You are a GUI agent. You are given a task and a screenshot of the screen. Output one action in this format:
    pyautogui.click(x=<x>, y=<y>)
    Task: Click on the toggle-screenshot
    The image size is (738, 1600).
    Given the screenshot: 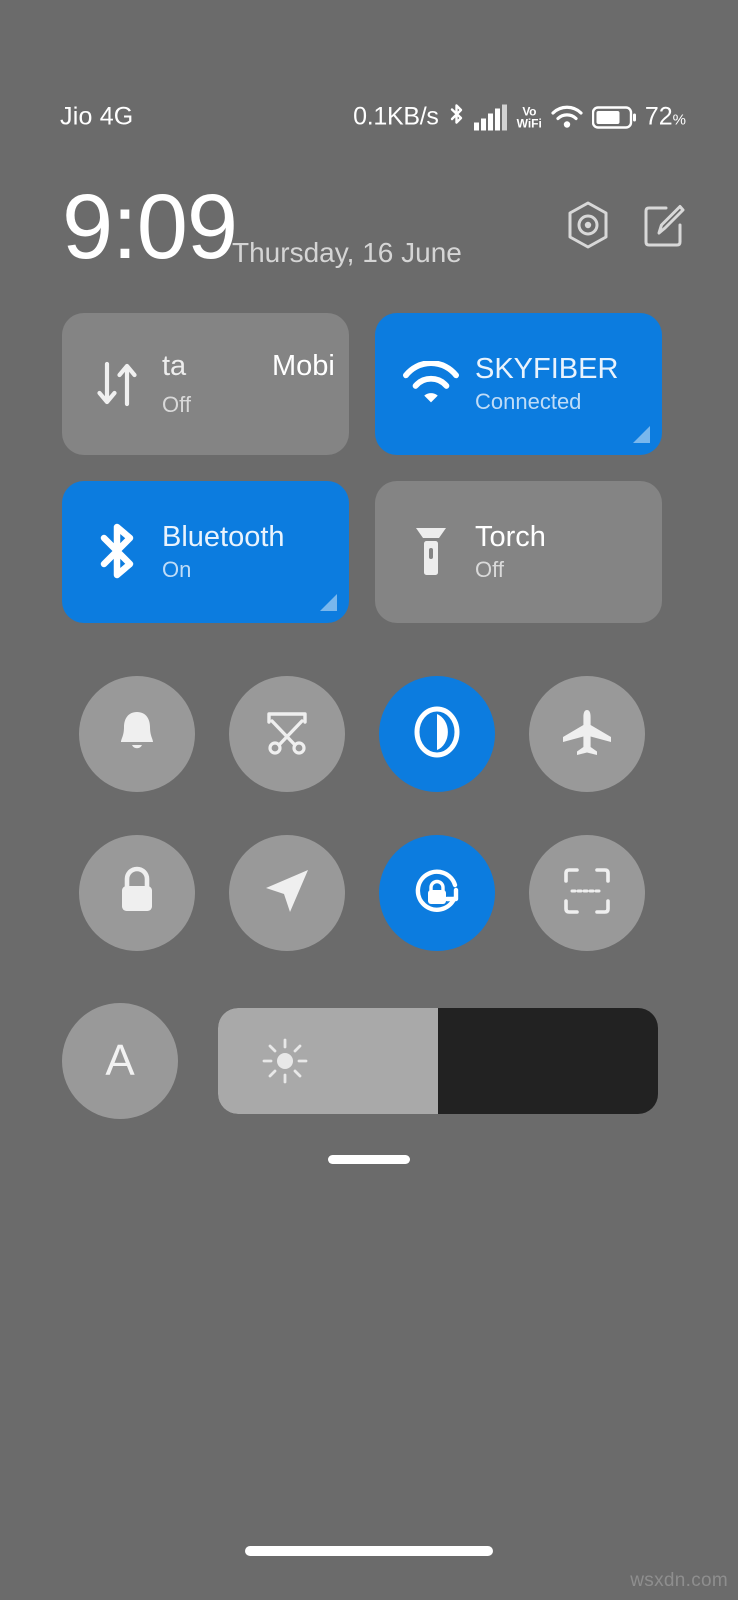 What is the action you would take?
    pyautogui.click(x=287, y=734)
    